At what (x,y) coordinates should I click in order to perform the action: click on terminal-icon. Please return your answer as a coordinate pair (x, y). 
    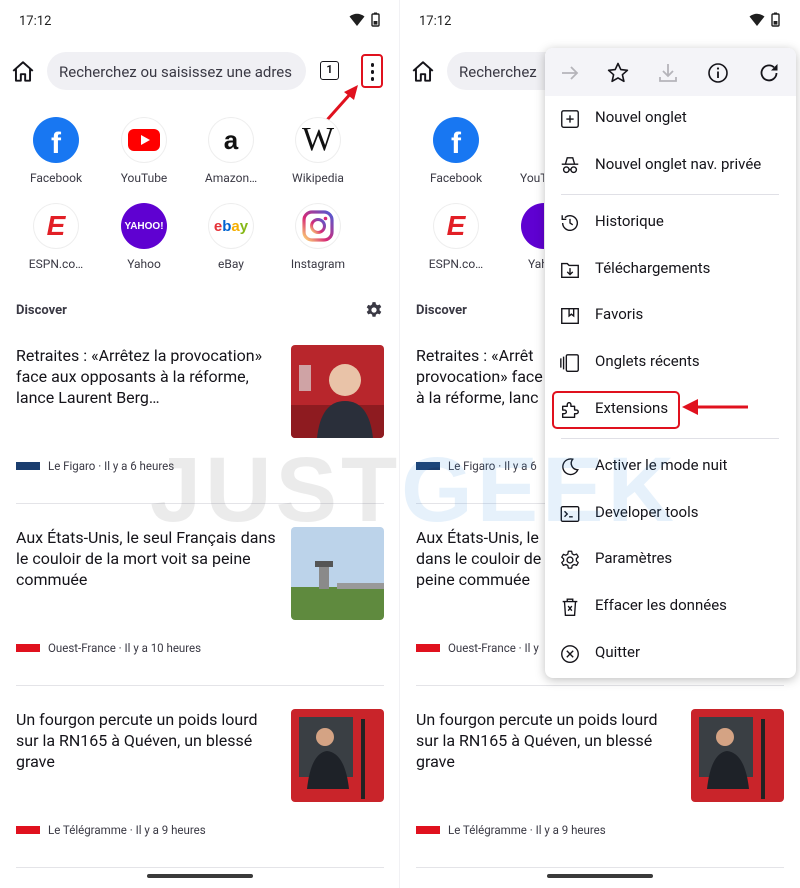
    Looking at the image, I should click on (570, 514).